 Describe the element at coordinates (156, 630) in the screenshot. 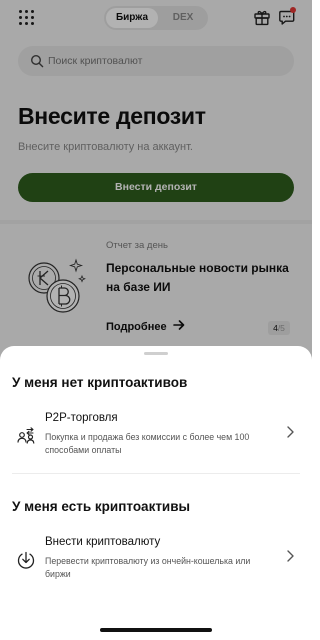

I see `home-indicator` at that location.